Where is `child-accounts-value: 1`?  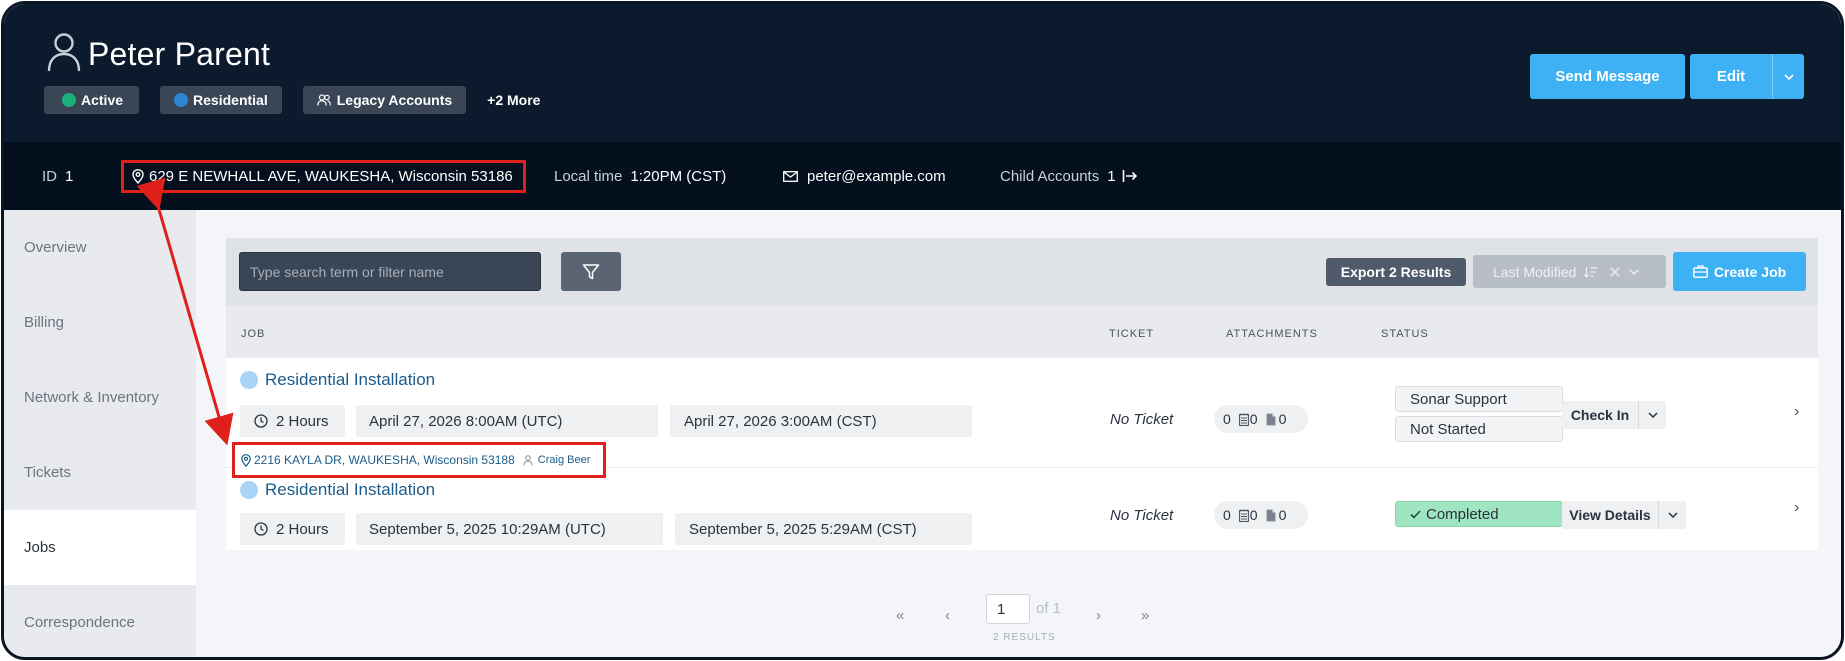
child-accounts-value: 1 is located at coordinates (1111, 176).